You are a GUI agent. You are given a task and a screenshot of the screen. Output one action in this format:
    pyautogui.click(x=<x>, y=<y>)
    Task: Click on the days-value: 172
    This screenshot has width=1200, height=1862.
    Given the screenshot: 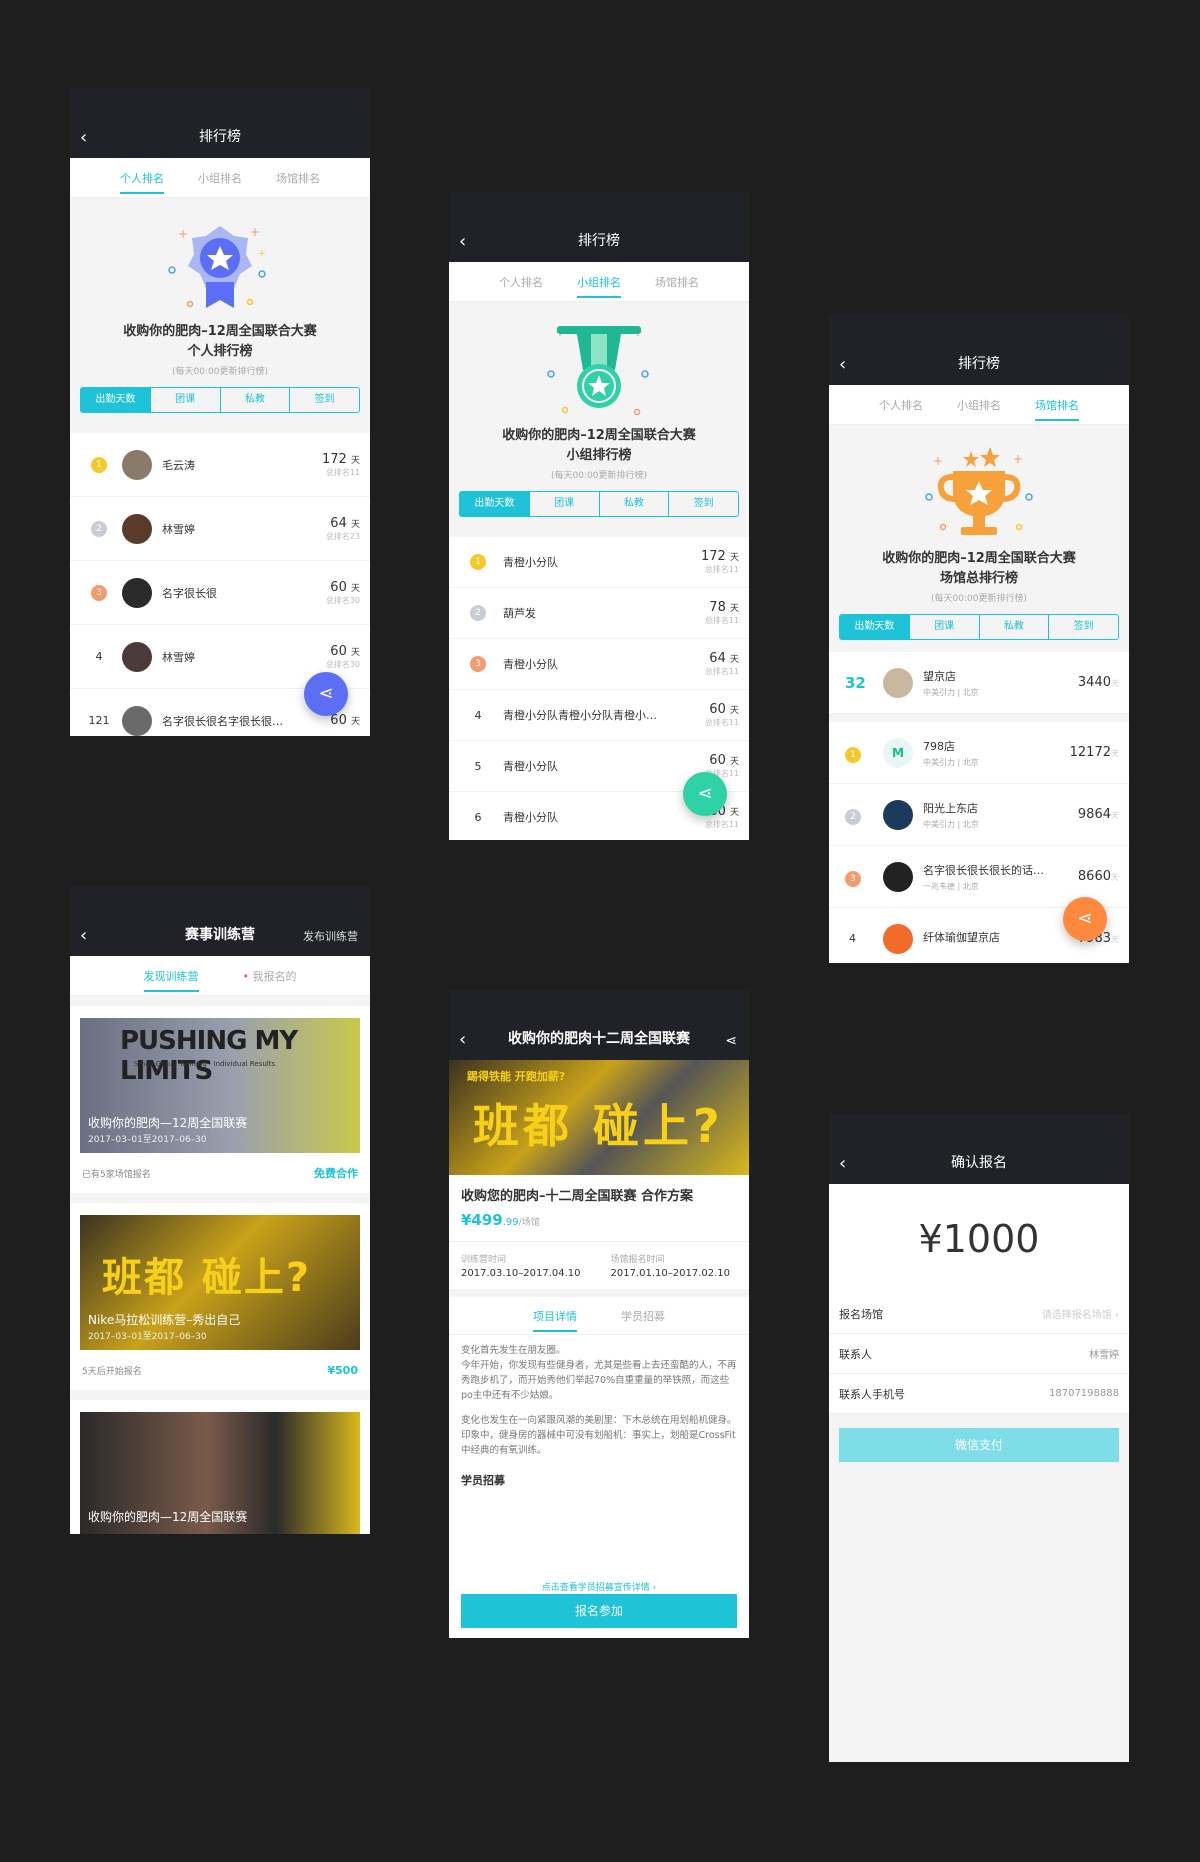 What is the action you would take?
    pyautogui.click(x=334, y=459)
    